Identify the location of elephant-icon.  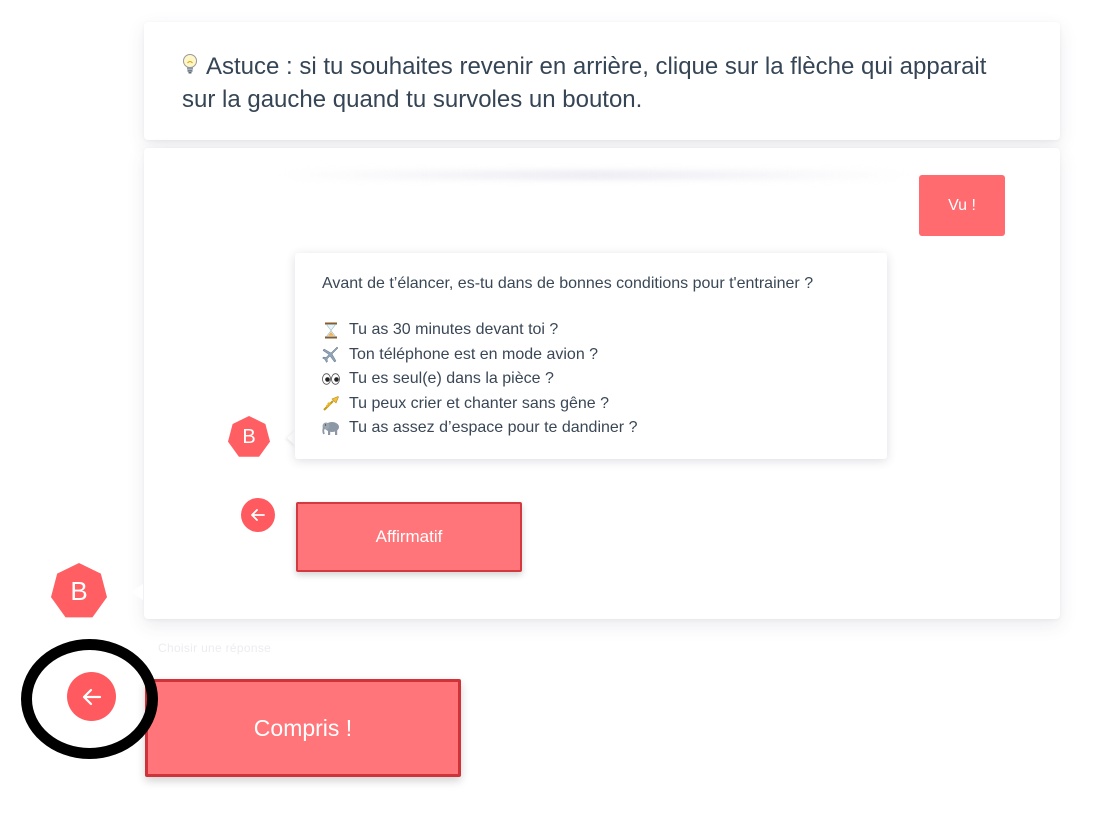
(331, 428).